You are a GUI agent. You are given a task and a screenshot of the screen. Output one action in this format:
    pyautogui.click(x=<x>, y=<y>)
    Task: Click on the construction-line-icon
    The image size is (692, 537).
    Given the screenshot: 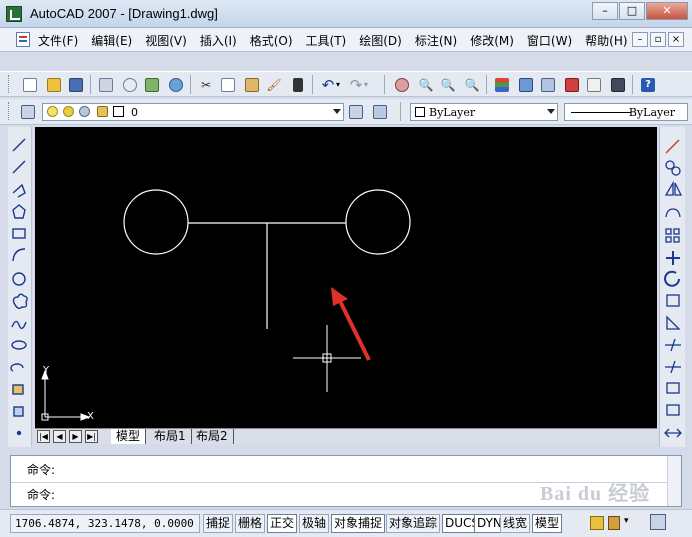 What is the action you would take?
    pyautogui.click(x=19, y=167)
    